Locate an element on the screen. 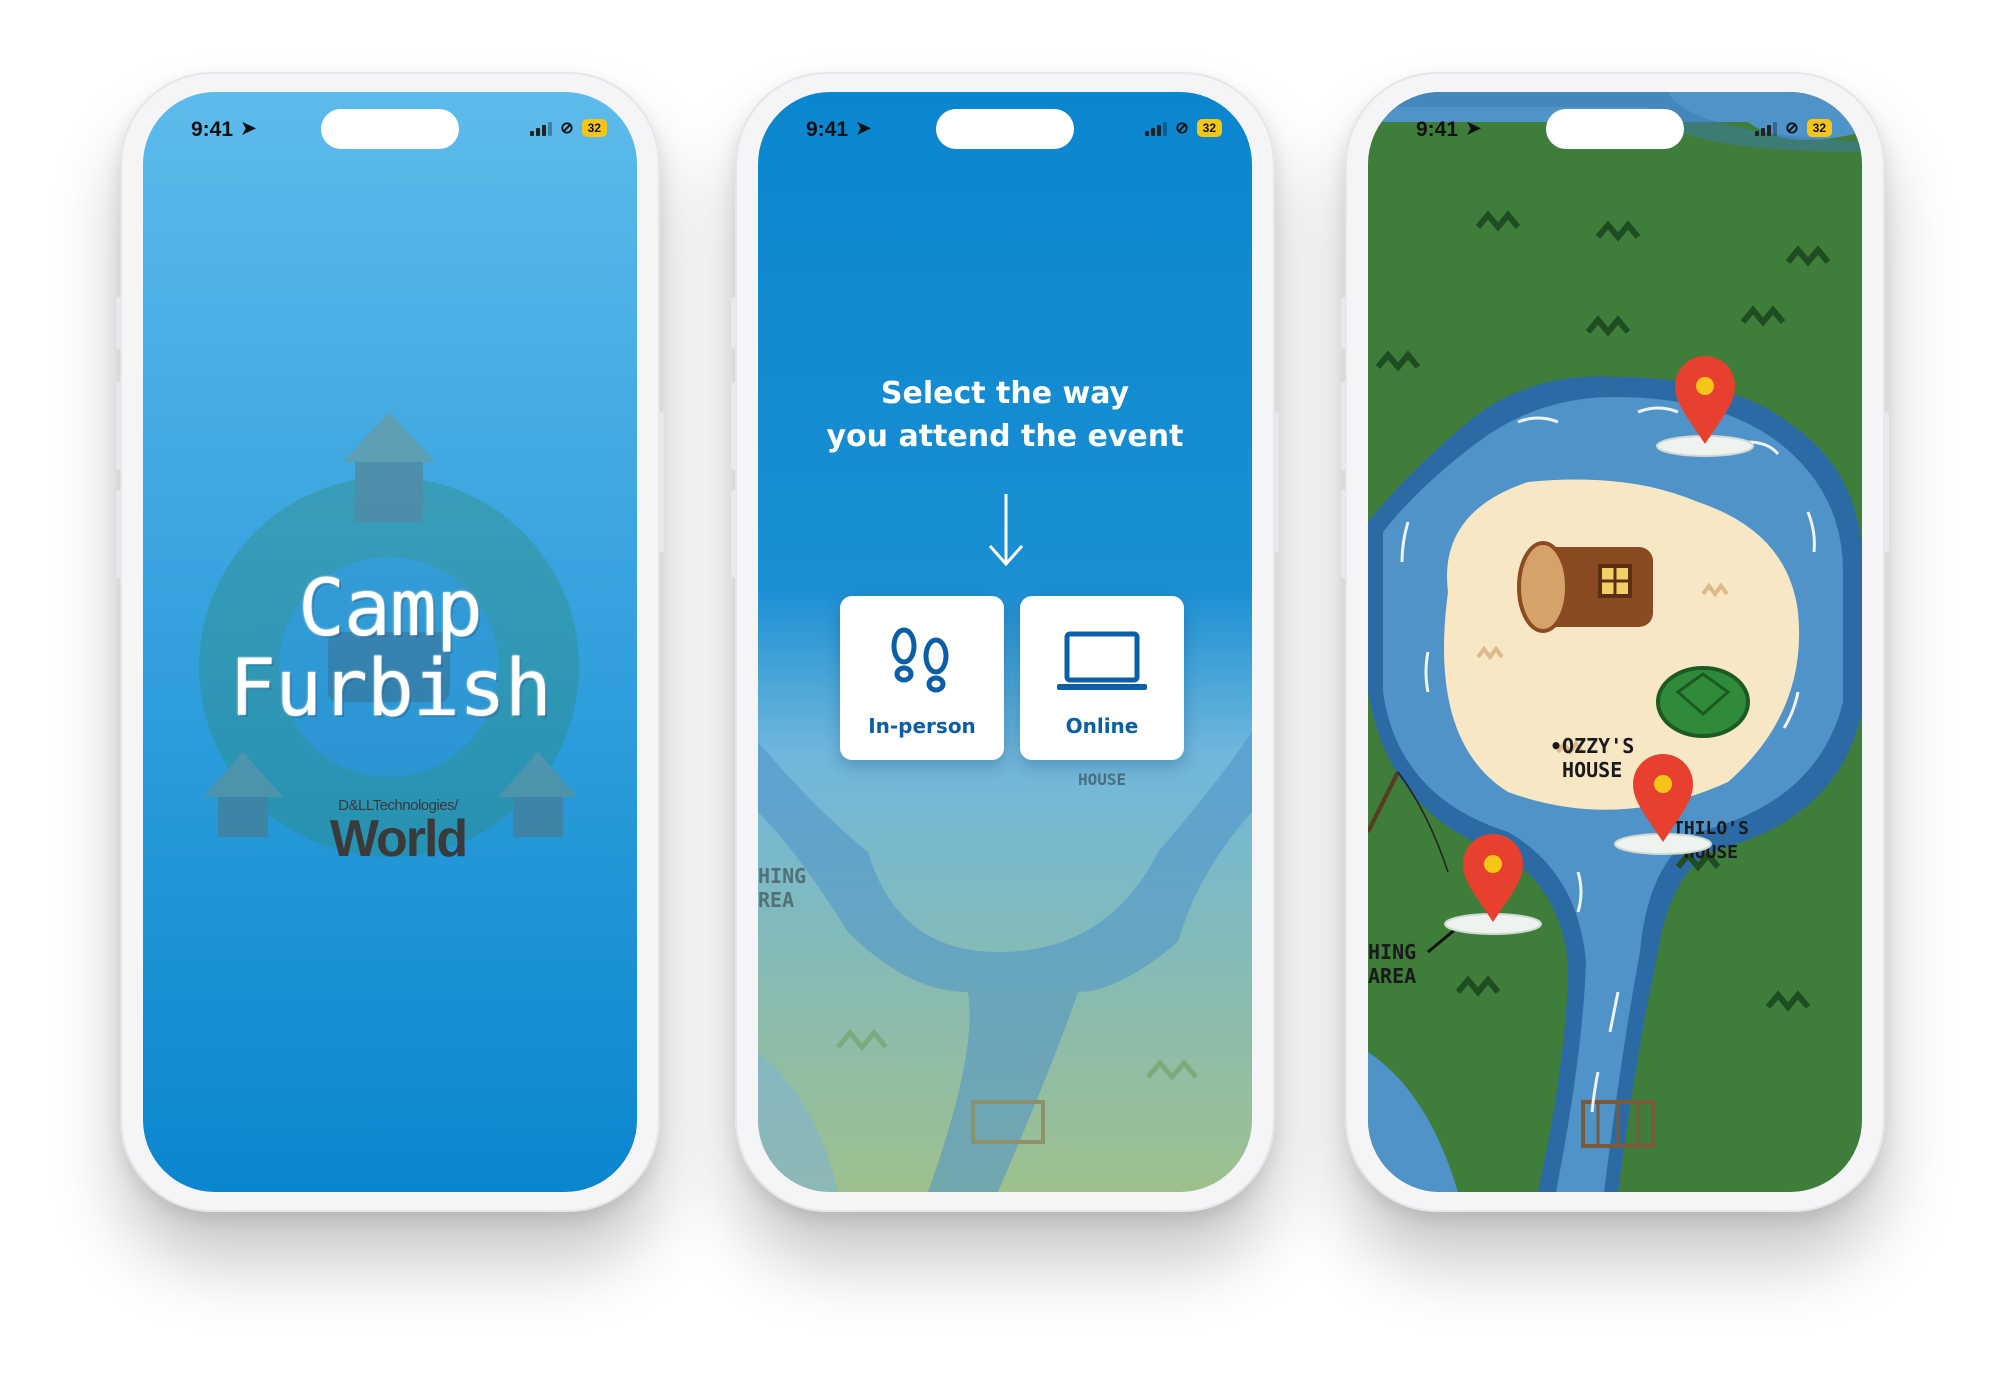 The width and height of the screenshot is (2000, 1398). faded-fishing-label: HING REA is located at coordinates (782, 888).